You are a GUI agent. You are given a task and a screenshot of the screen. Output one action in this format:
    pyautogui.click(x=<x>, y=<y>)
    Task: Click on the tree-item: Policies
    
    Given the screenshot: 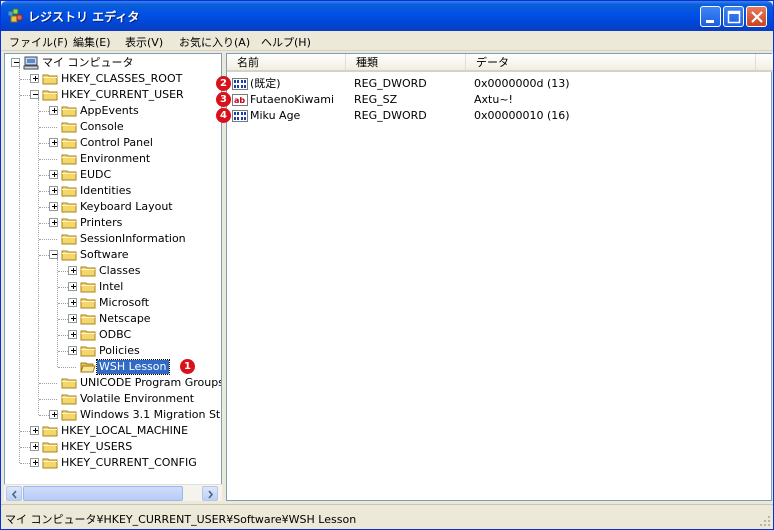 What is the action you would take?
    pyautogui.click(x=113, y=351)
    